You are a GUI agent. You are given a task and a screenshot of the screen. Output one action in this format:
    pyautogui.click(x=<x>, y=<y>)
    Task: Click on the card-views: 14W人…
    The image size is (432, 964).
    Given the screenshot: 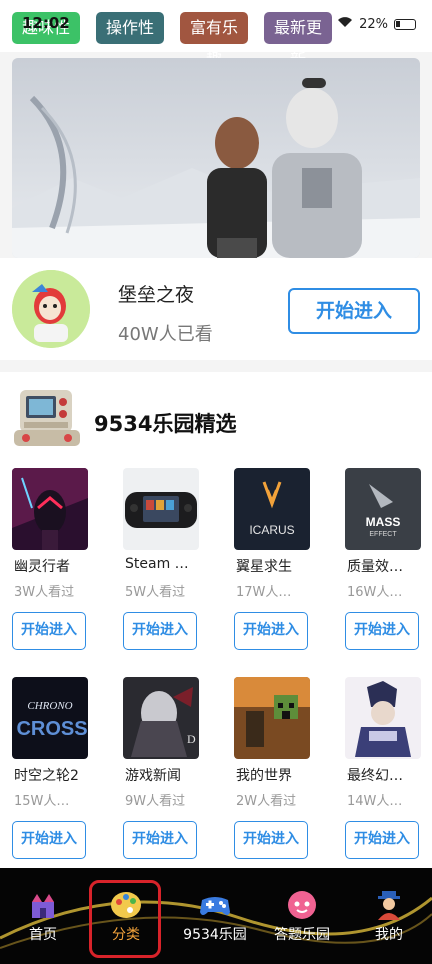 What is the action you would take?
    pyautogui.click(x=375, y=801)
    